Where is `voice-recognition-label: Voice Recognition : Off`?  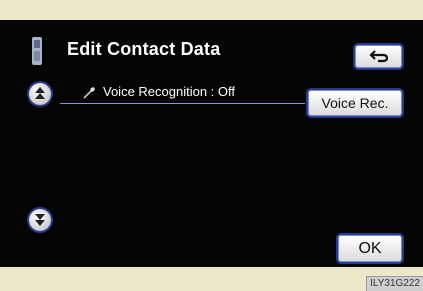 voice-recognition-label: Voice Recognition : Off is located at coordinates (169, 91).